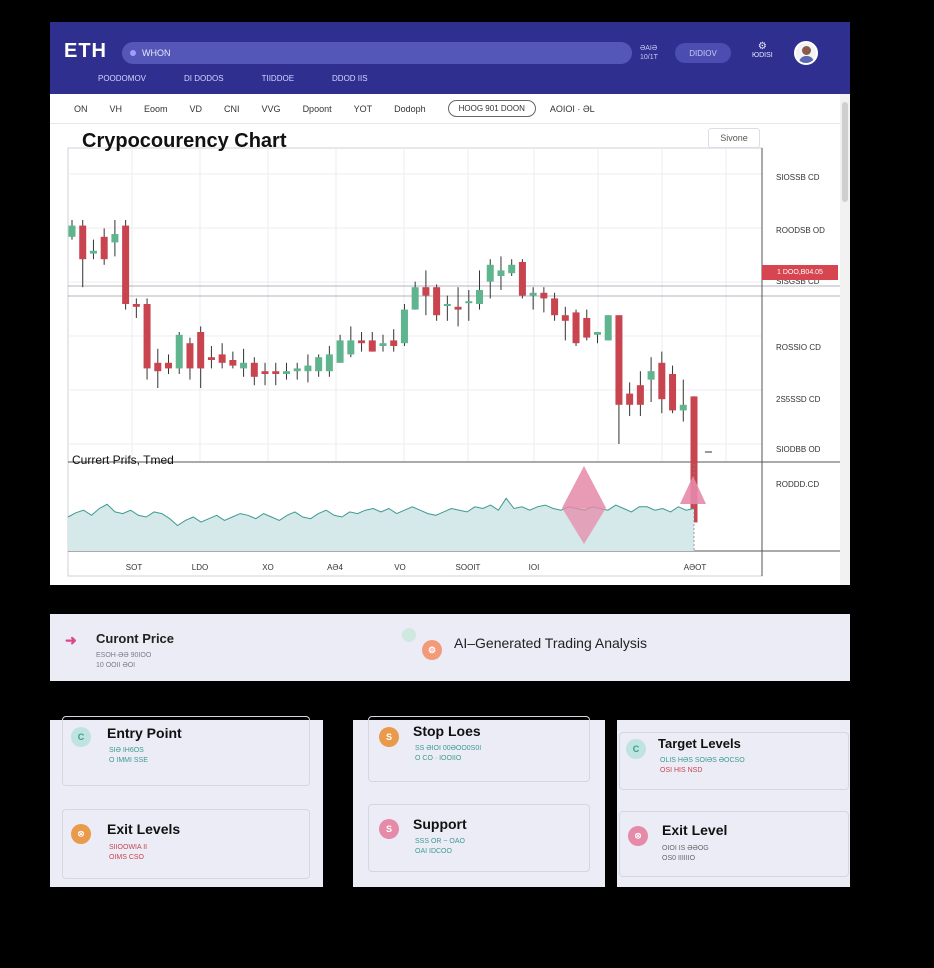  What do you see at coordinates (797, 484) in the screenshot?
I see `price-axis-label: RODDD.CD` at bounding box center [797, 484].